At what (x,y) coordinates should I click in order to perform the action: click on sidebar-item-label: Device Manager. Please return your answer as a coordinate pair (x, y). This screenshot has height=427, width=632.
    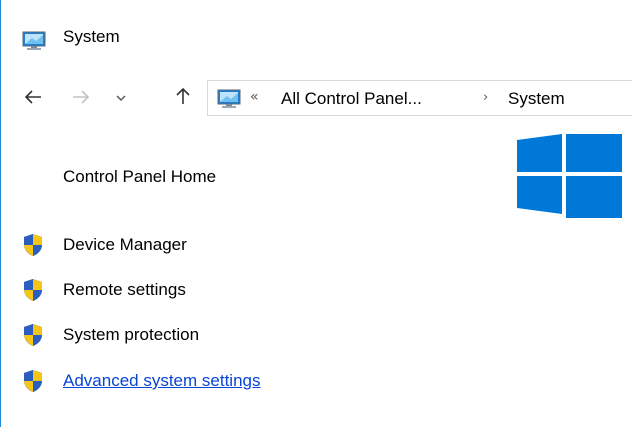
    Looking at the image, I should click on (125, 244).